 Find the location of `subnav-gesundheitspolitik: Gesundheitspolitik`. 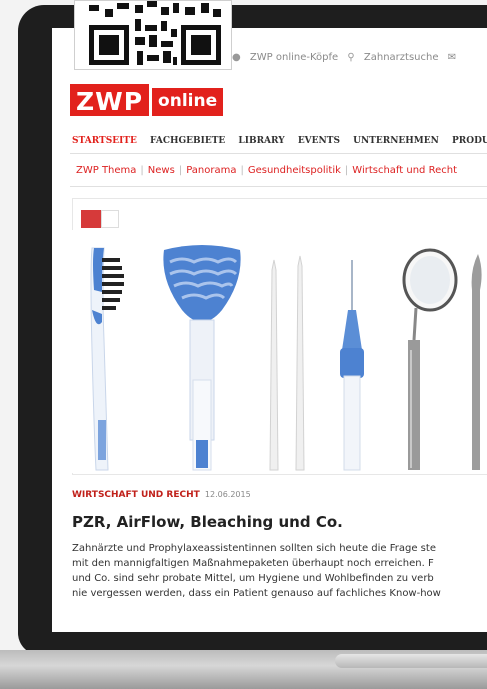

subnav-gesundheitspolitik: Gesundheitspolitik is located at coordinates (294, 170).